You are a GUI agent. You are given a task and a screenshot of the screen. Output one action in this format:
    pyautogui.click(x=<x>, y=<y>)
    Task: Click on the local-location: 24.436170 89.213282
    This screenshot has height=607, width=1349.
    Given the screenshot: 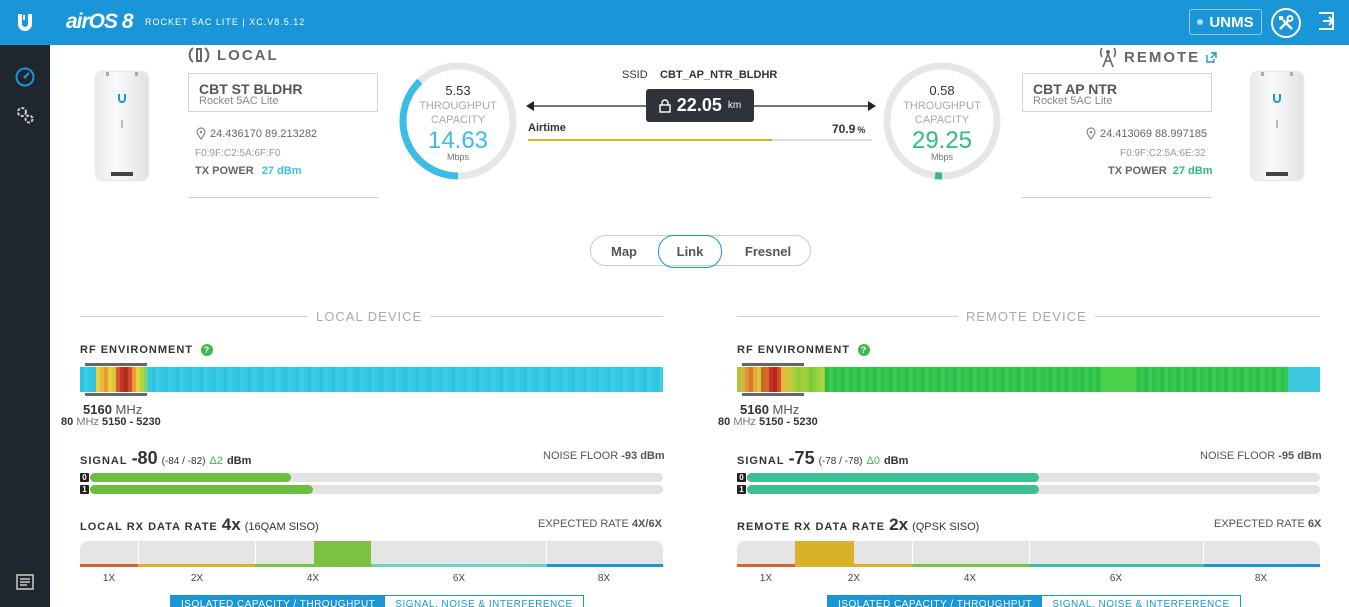 What is the action you would take?
    pyautogui.click(x=256, y=133)
    